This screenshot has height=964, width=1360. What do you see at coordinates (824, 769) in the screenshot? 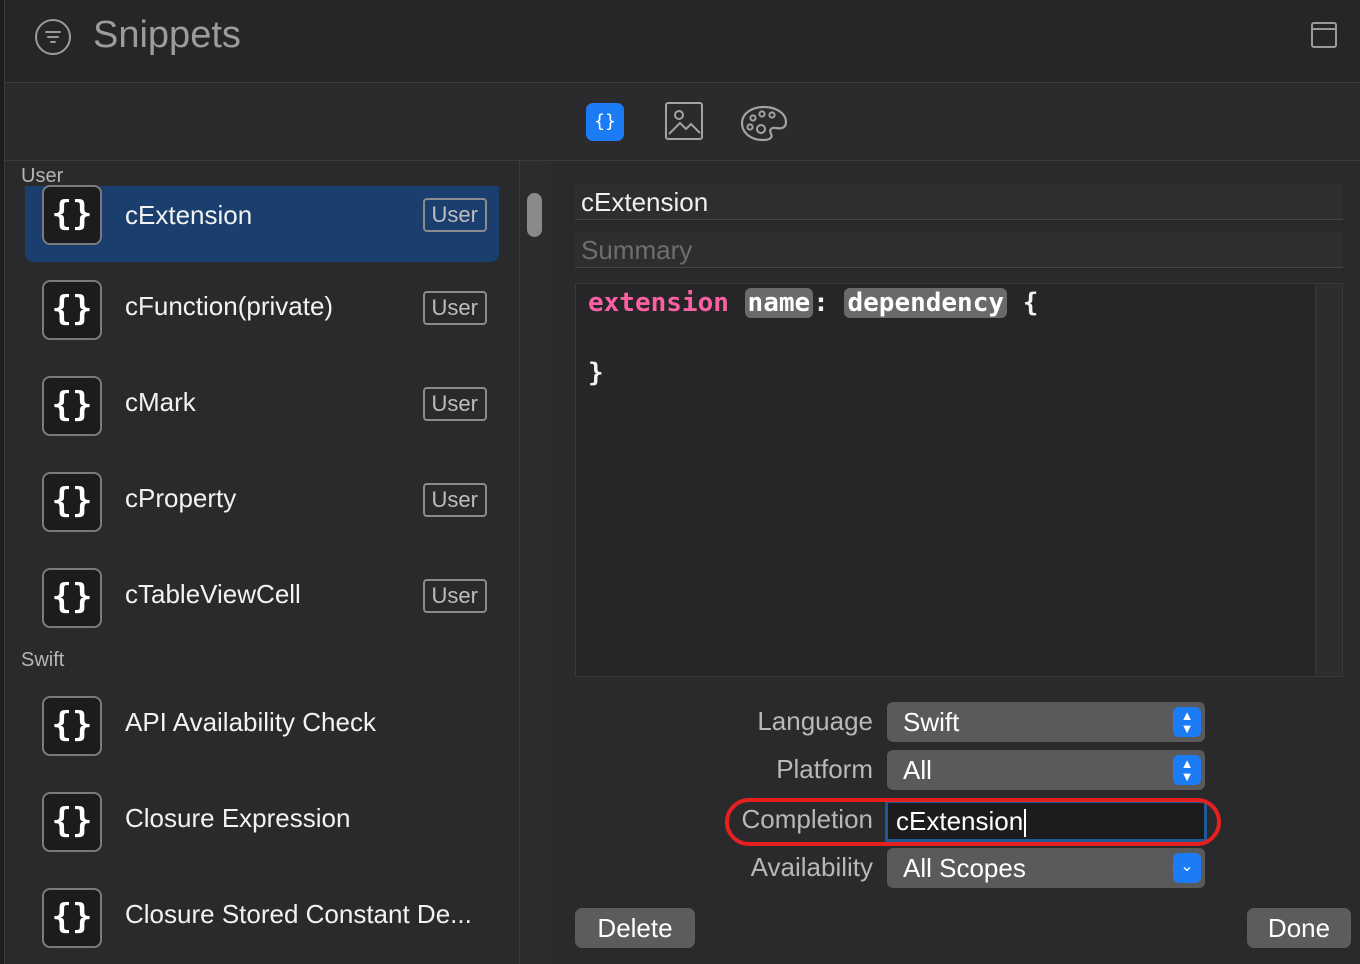
I see `platform-label: Platform` at bounding box center [824, 769].